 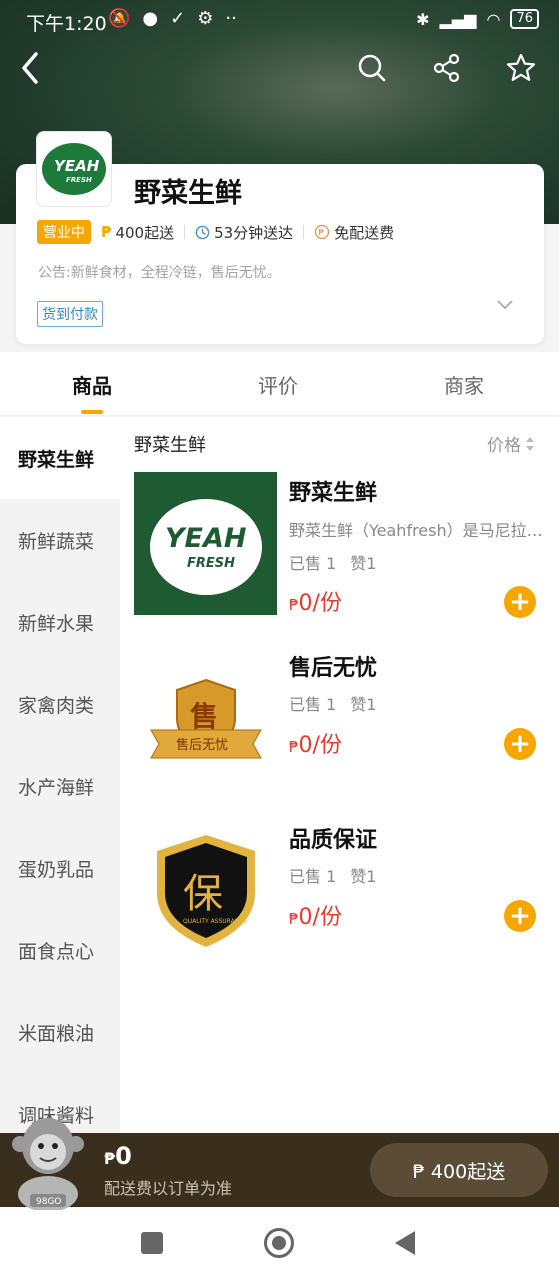 What do you see at coordinates (60, 458) in the screenshot?
I see `category-item: 野菜生鲜` at bounding box center [60, 458].